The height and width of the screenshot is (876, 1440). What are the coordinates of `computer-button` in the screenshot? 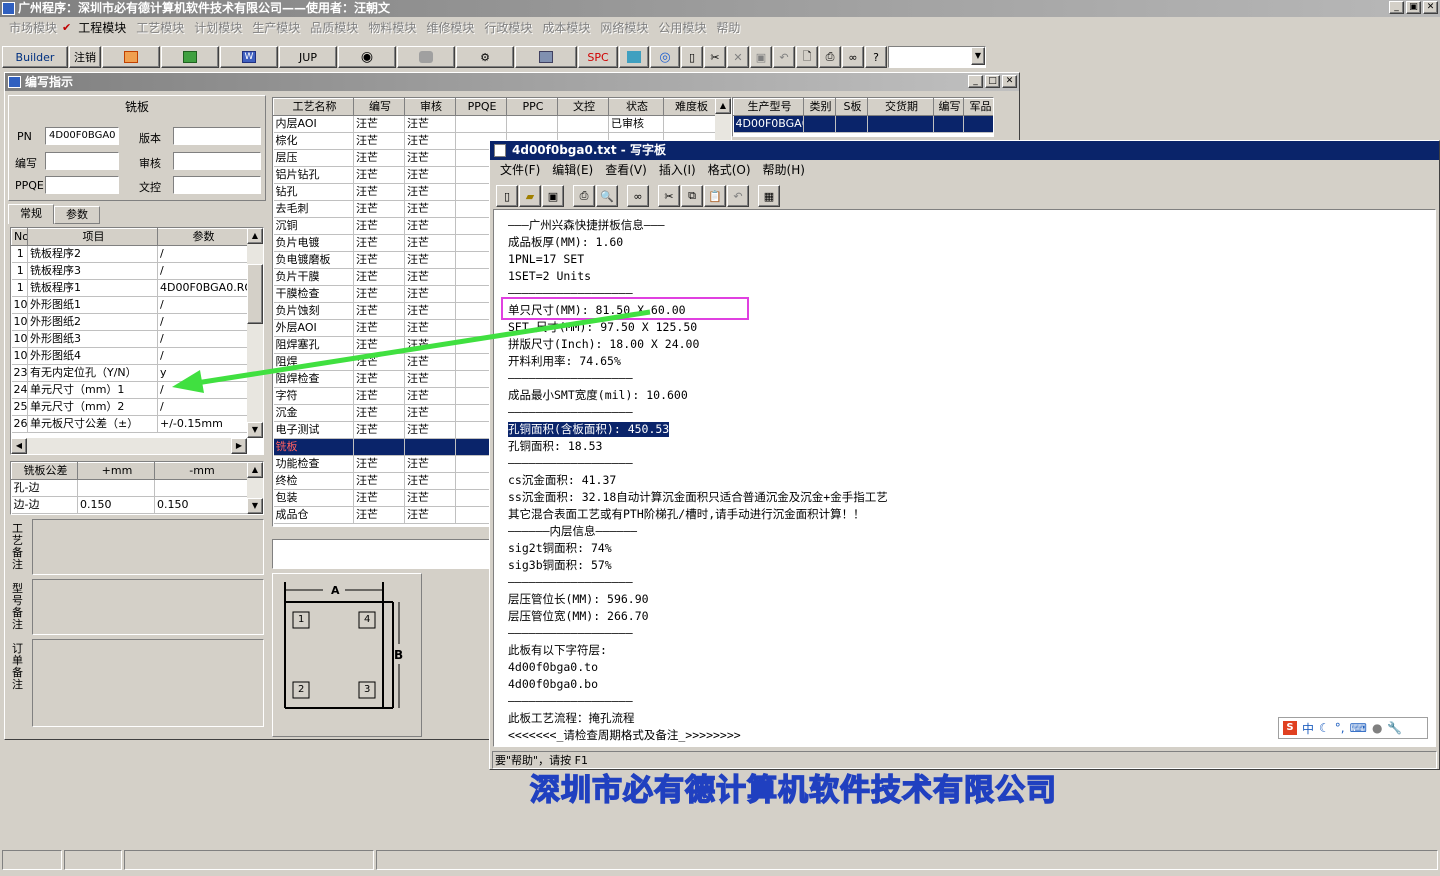 It's located at (546, 57).